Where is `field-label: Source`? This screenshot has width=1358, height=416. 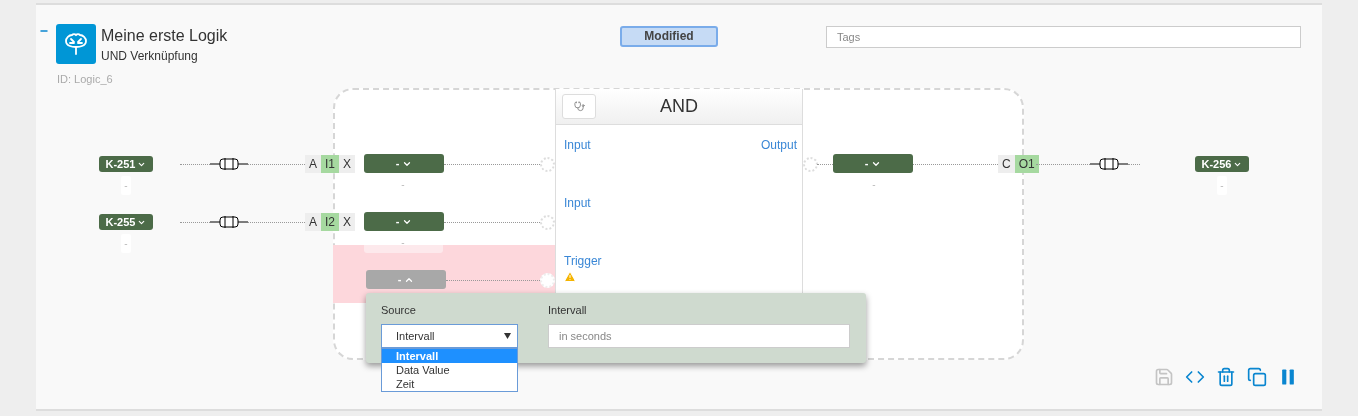
field-label: Source is located at coordinates (398, 310).